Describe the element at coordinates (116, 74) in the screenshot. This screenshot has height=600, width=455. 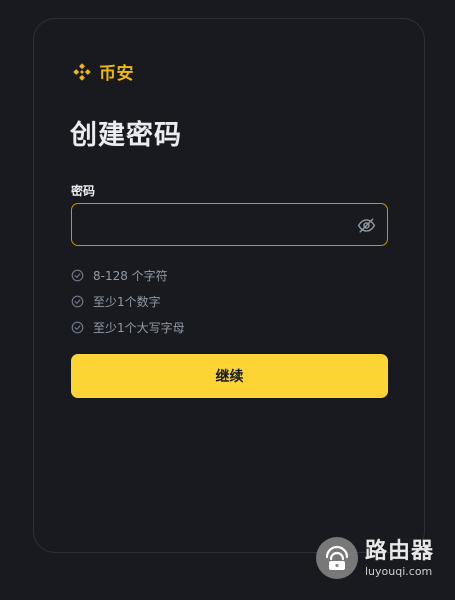
I see `brand-name: 币安` at that location.